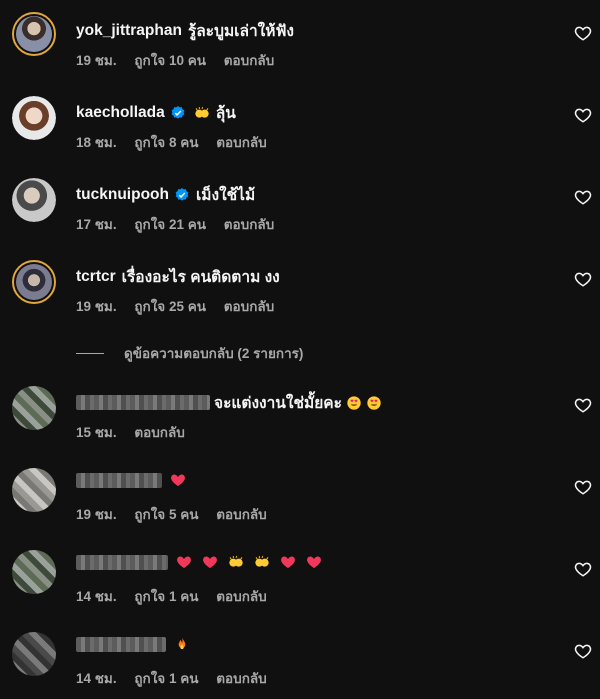 The image size is (600, 699). What do you see at coordinates (200, 277) in the screenshot?
I see `comment-text: เรื่องอะไร คนติดตาม งง` at bounding box center [200, 277].